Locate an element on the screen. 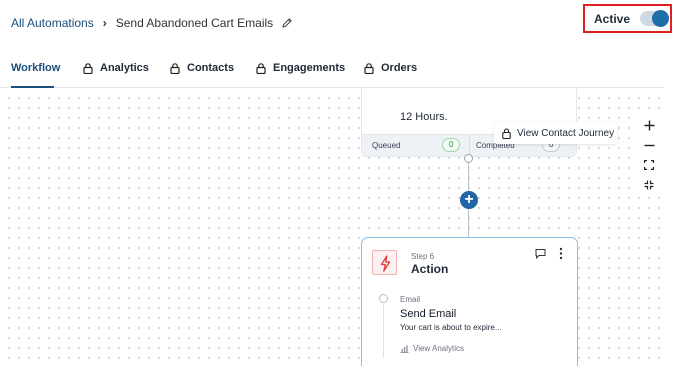  view-contact-journey-button: View Contact Journey is located at coordinates (555, 133).